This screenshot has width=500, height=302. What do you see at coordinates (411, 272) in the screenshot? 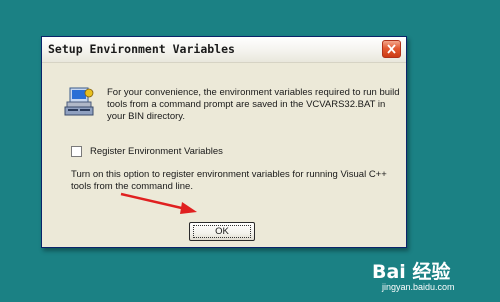
I see `watermark-logo: Bai 经验` at bounding box center [411, 272].